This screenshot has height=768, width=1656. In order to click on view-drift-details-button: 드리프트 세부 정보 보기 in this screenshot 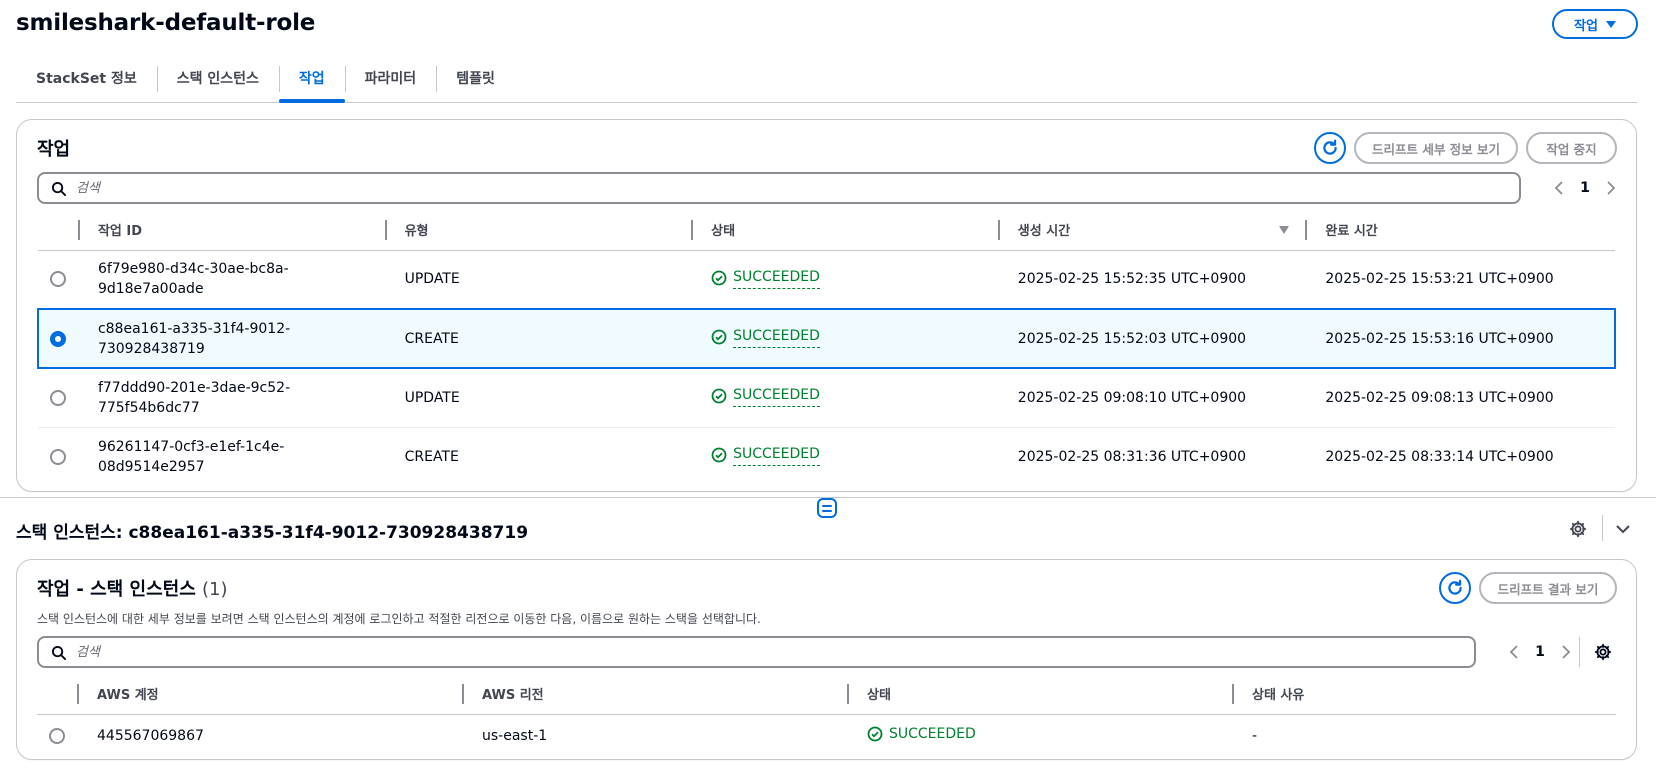, I will do `click(1436, 148)`.